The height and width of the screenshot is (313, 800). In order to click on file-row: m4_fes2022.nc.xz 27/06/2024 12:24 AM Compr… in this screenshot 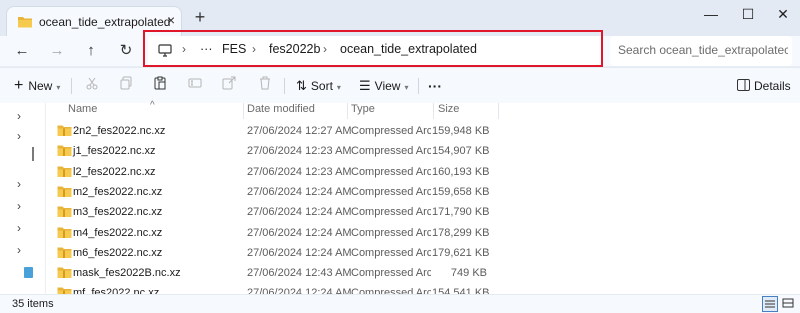, I will do `click(275, 233)`.